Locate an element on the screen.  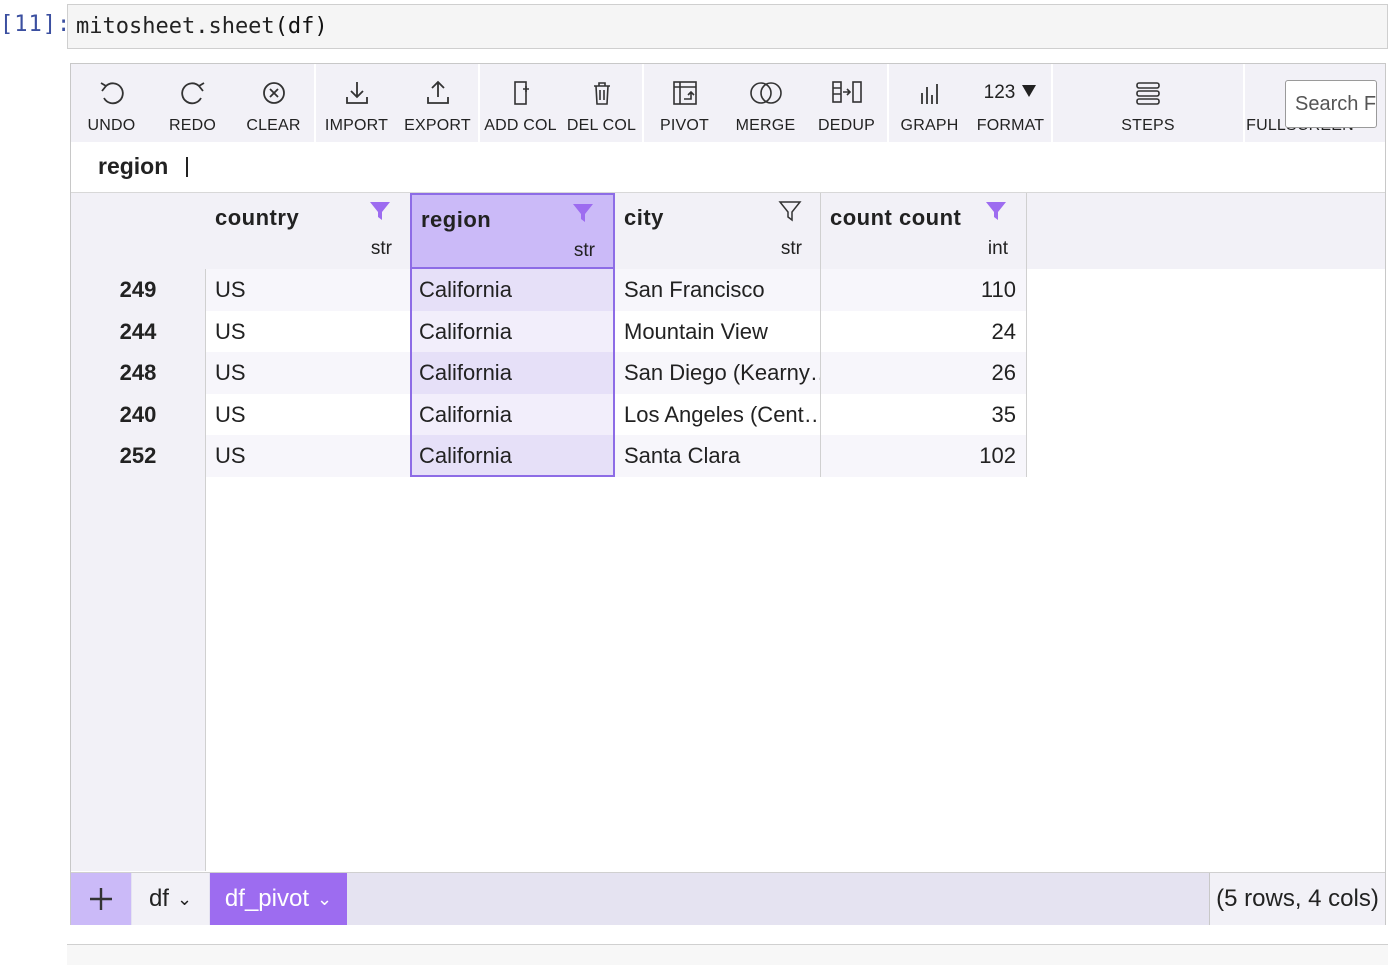
sheet-dimensions: (5 rows, 4 cols) is located at coordinates (1297, 899).